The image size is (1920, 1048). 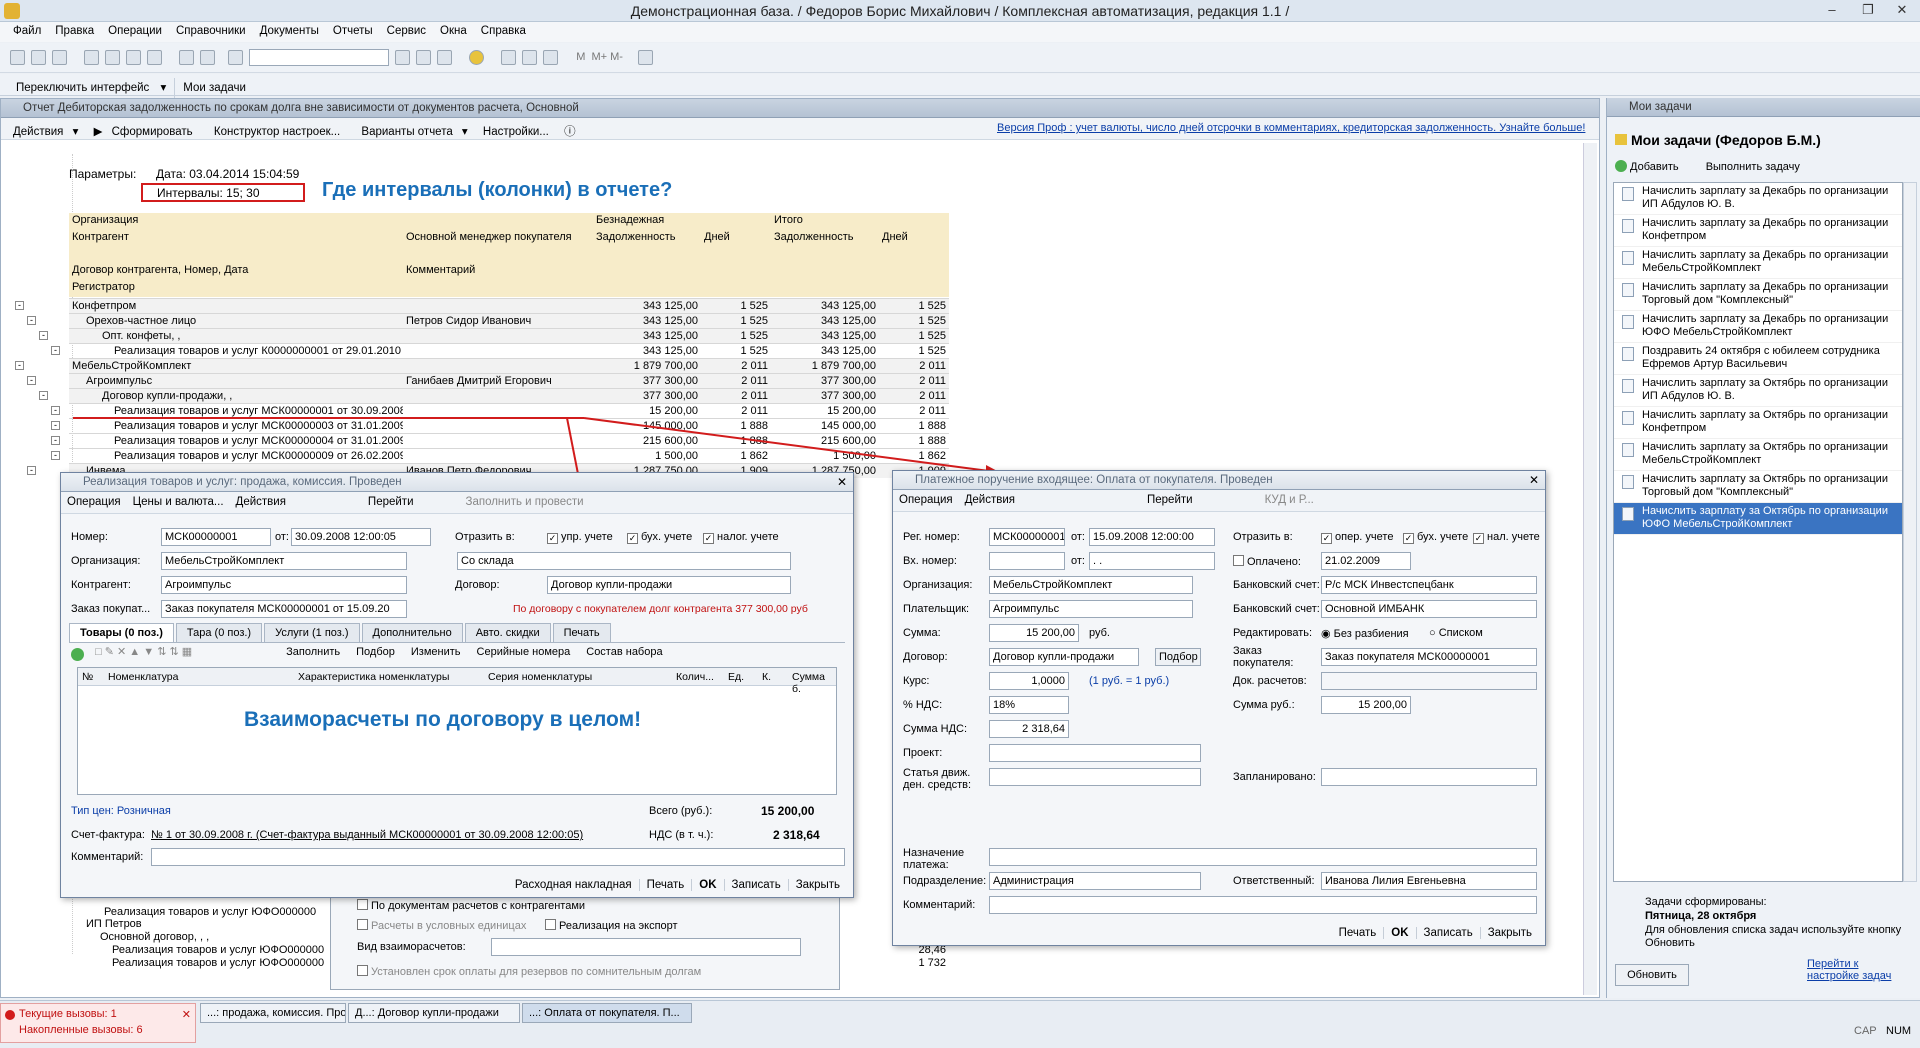 I want to click on toolbar-search-input, so click(x=319, y=57).